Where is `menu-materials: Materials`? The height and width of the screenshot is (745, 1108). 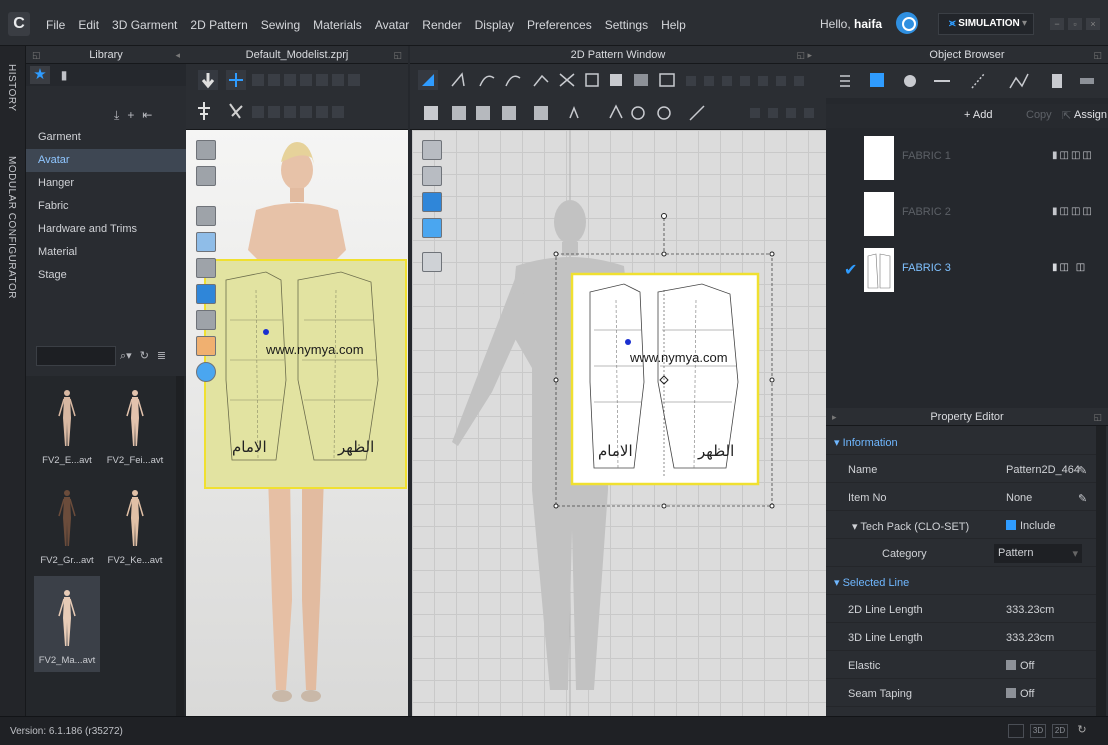
menu-materials: Materials is located at coordinates (337, 25).